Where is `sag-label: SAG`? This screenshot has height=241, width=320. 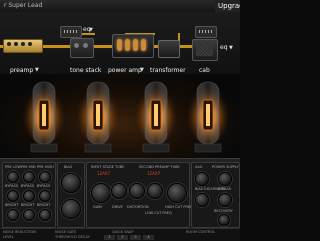
sag-label: SAG is located at coordinates (199, 167).